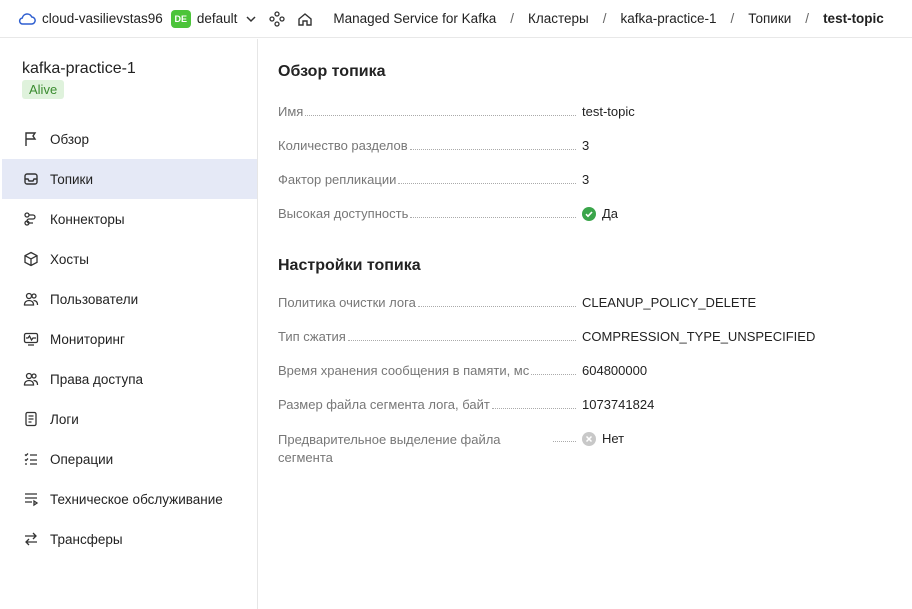 The height and width of the screenshot is (609, 912). What do you see at coordinates (390, 449) in the screenshot?
I see `row-key-label: Предварительное выделение файла сегмента` at bounding box center [390, 449].